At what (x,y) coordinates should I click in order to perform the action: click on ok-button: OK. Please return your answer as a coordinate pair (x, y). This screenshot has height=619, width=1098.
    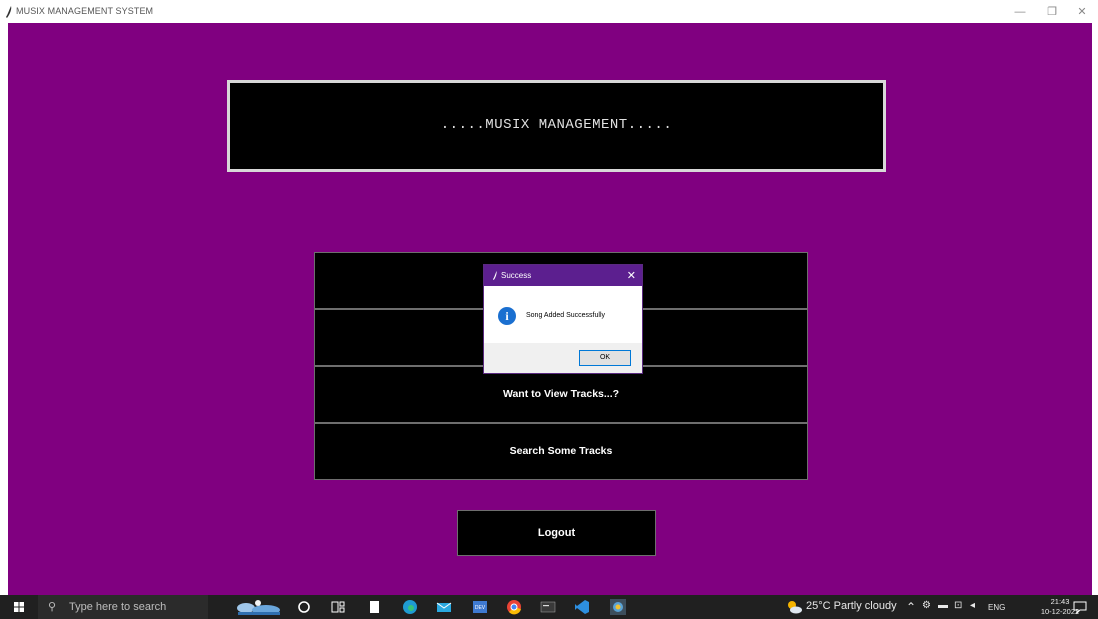
    Looking at the image, I should click on (605, 358).